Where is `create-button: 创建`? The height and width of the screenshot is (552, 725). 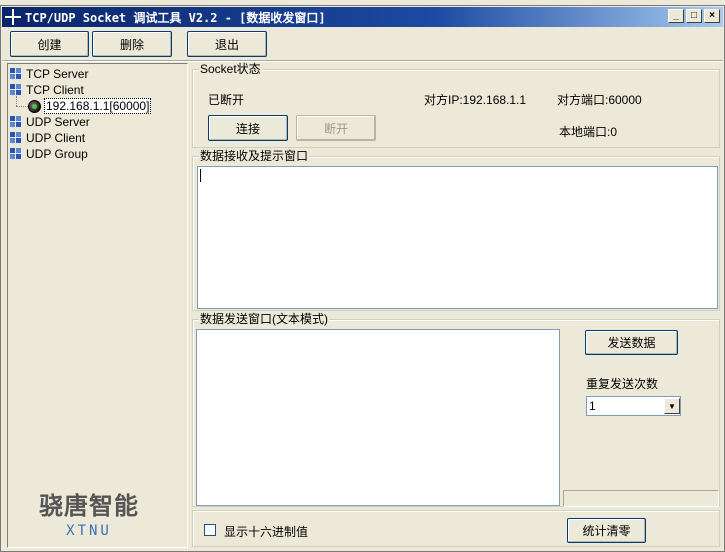
create-button: 创建 is located at coordinates (49, 44).